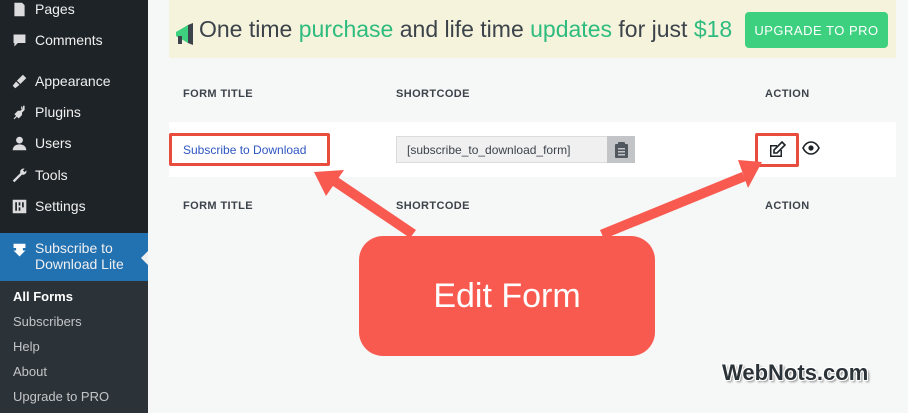 The width and height of the screenshot is (908, 413). Describe the element at coordinates (30, 371) in the screenshot. I see `submenu-about: About` at that location.